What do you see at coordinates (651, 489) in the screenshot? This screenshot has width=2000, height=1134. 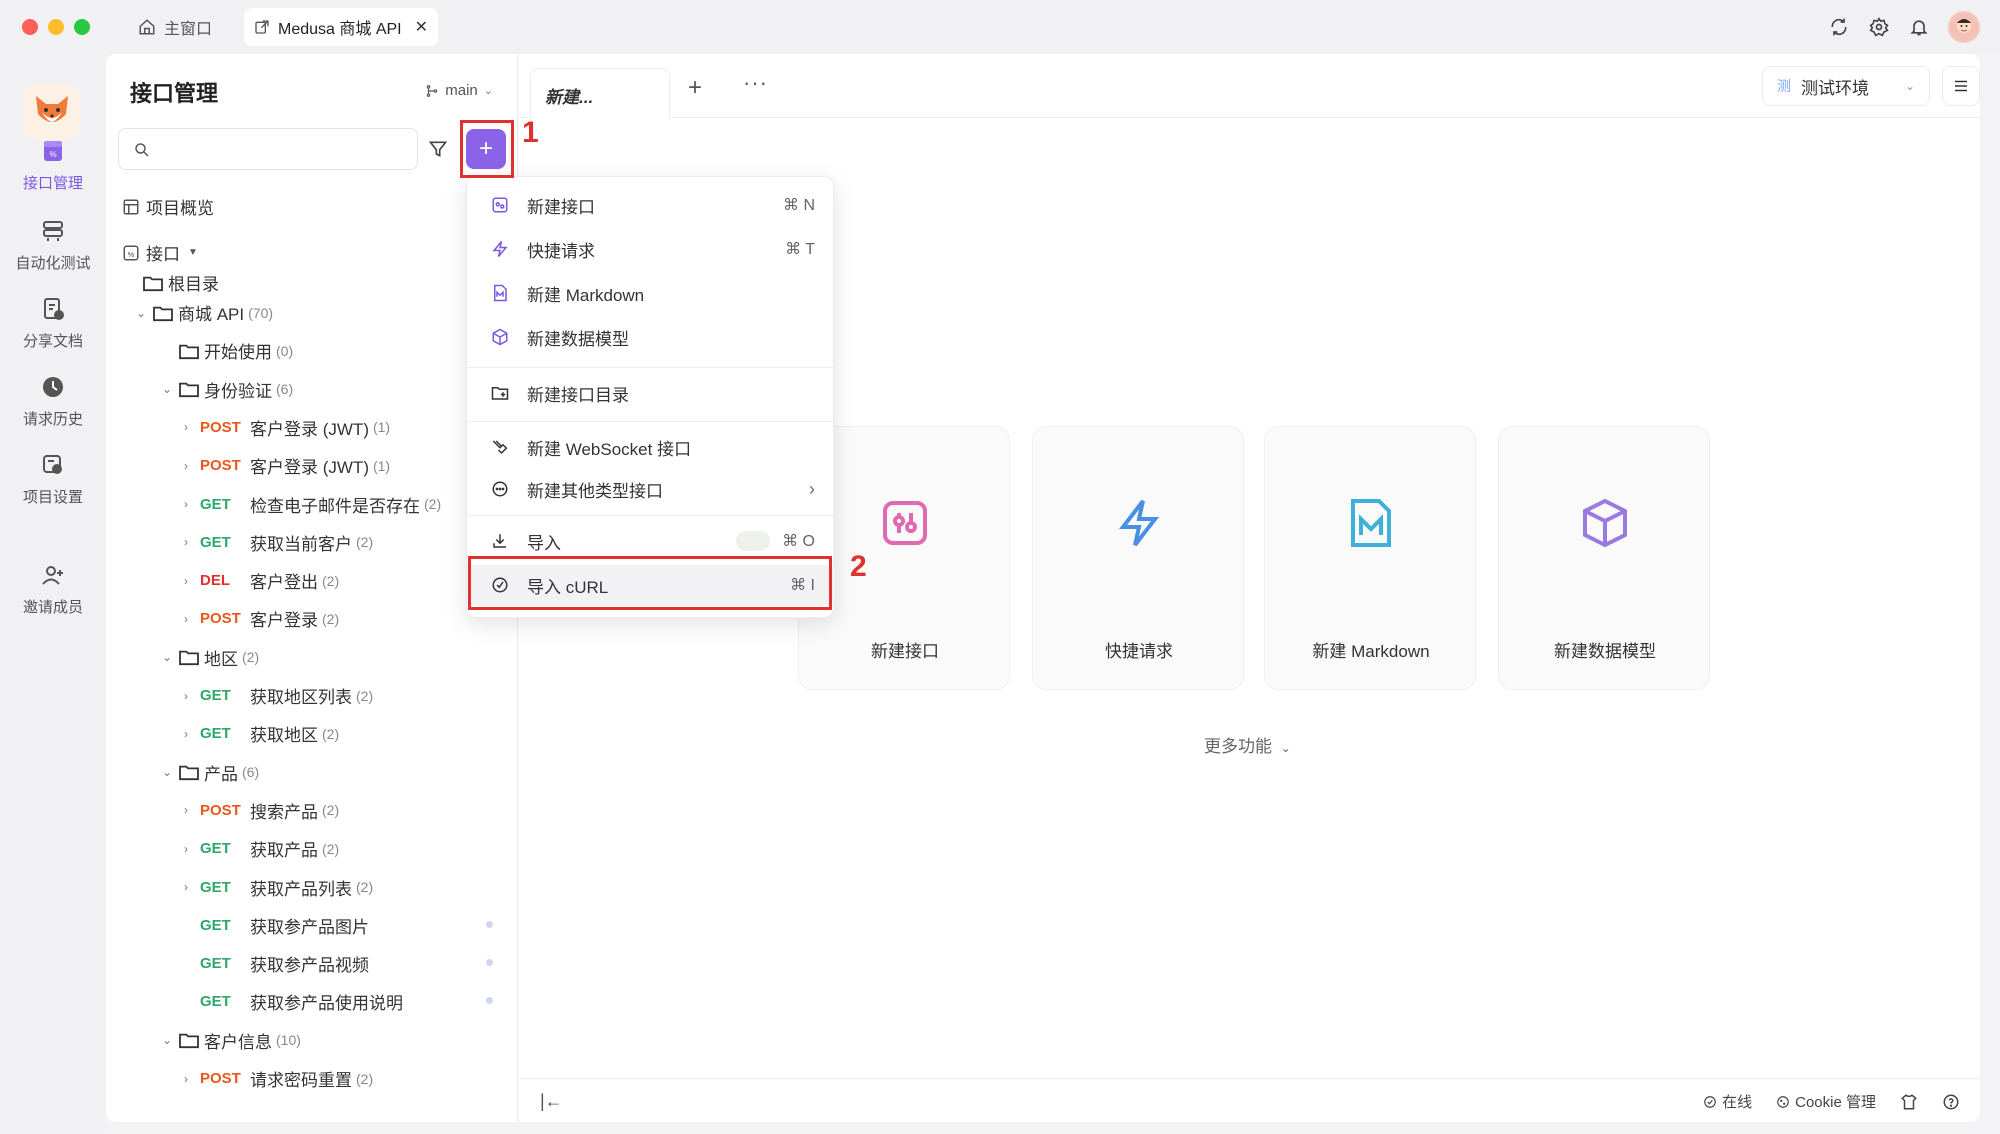 I see `menu-item-other-api-types: 新建其他类型接口 ›` at bounding box center [651, 489].